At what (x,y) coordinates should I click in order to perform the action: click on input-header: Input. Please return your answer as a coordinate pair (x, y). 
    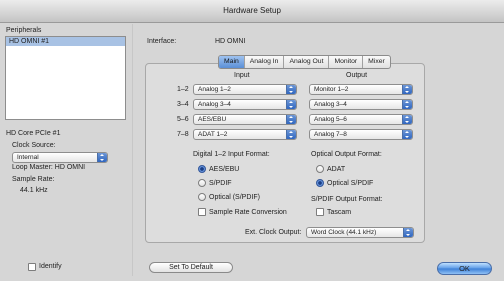
    Looking at the image, I should click on (242, 75).